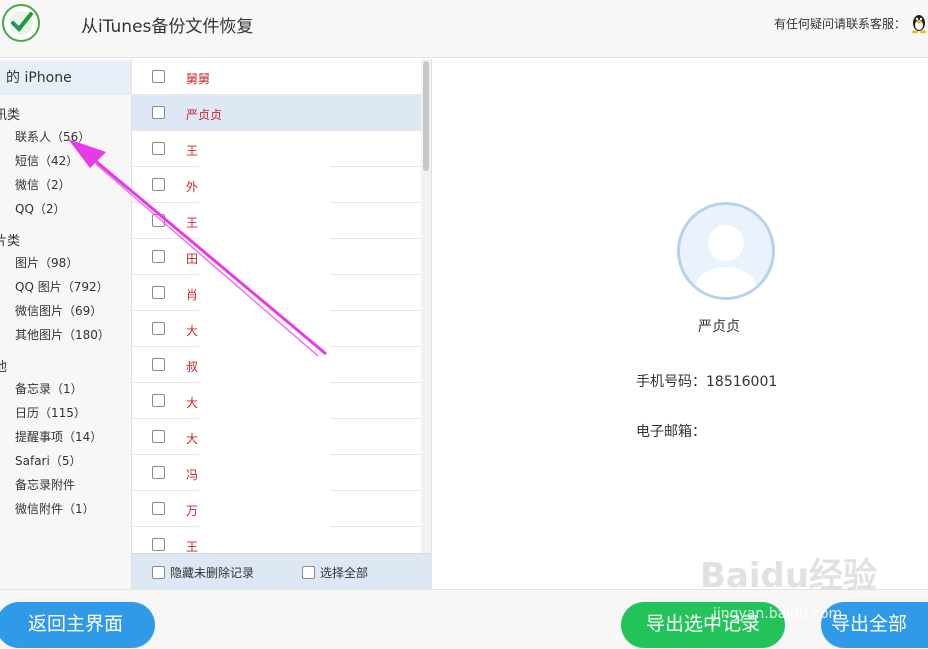  I want to click on group-title-other: 他, so click(3, 365).